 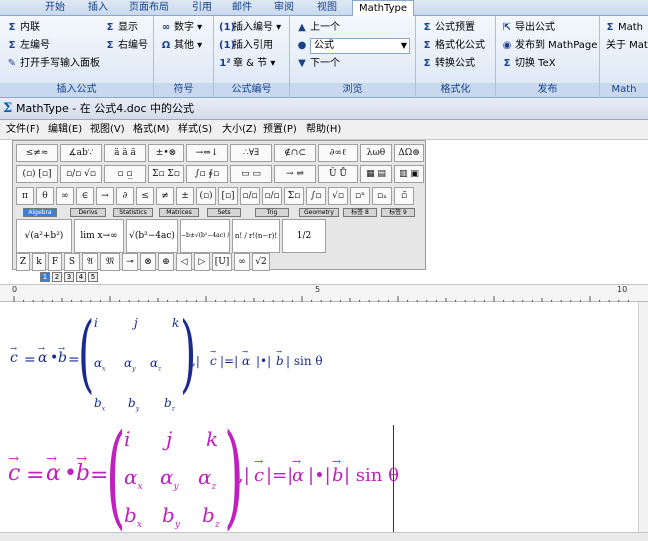 I want to click on horizontal-scrollbar, so click(x=324, y=536).